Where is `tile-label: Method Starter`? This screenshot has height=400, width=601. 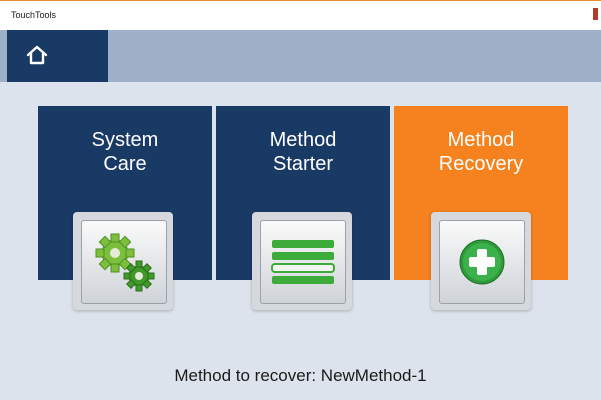 tile-label: Method Starter is located at coordinates (303, 152).